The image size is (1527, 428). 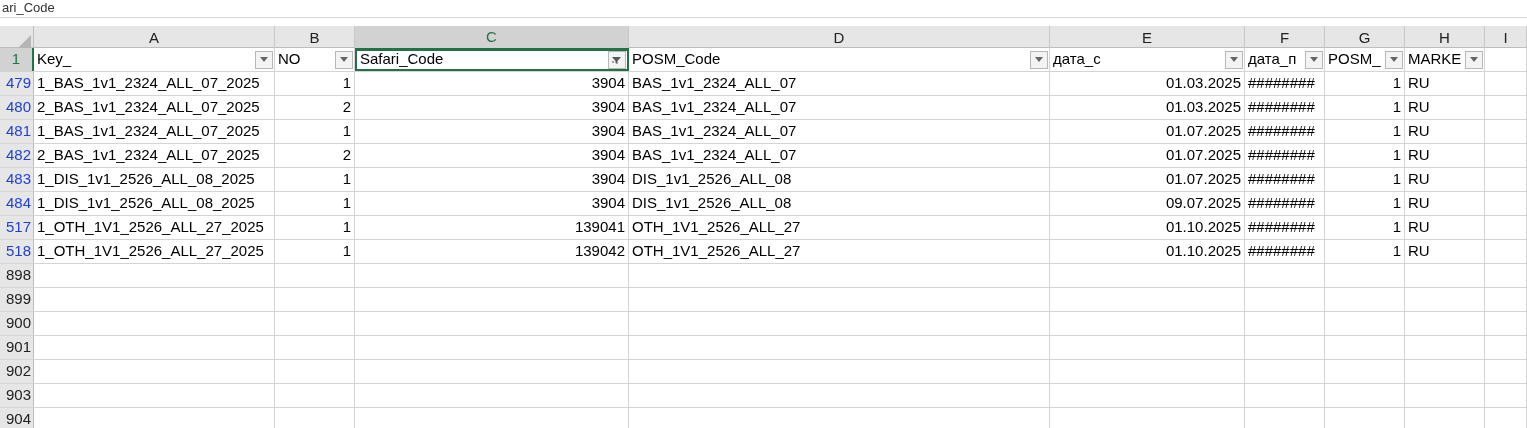 What do you see at coordinates (599, 251) in the screenshot?
I see `table-cell-text: 139042` at bounding box center [599, 251].